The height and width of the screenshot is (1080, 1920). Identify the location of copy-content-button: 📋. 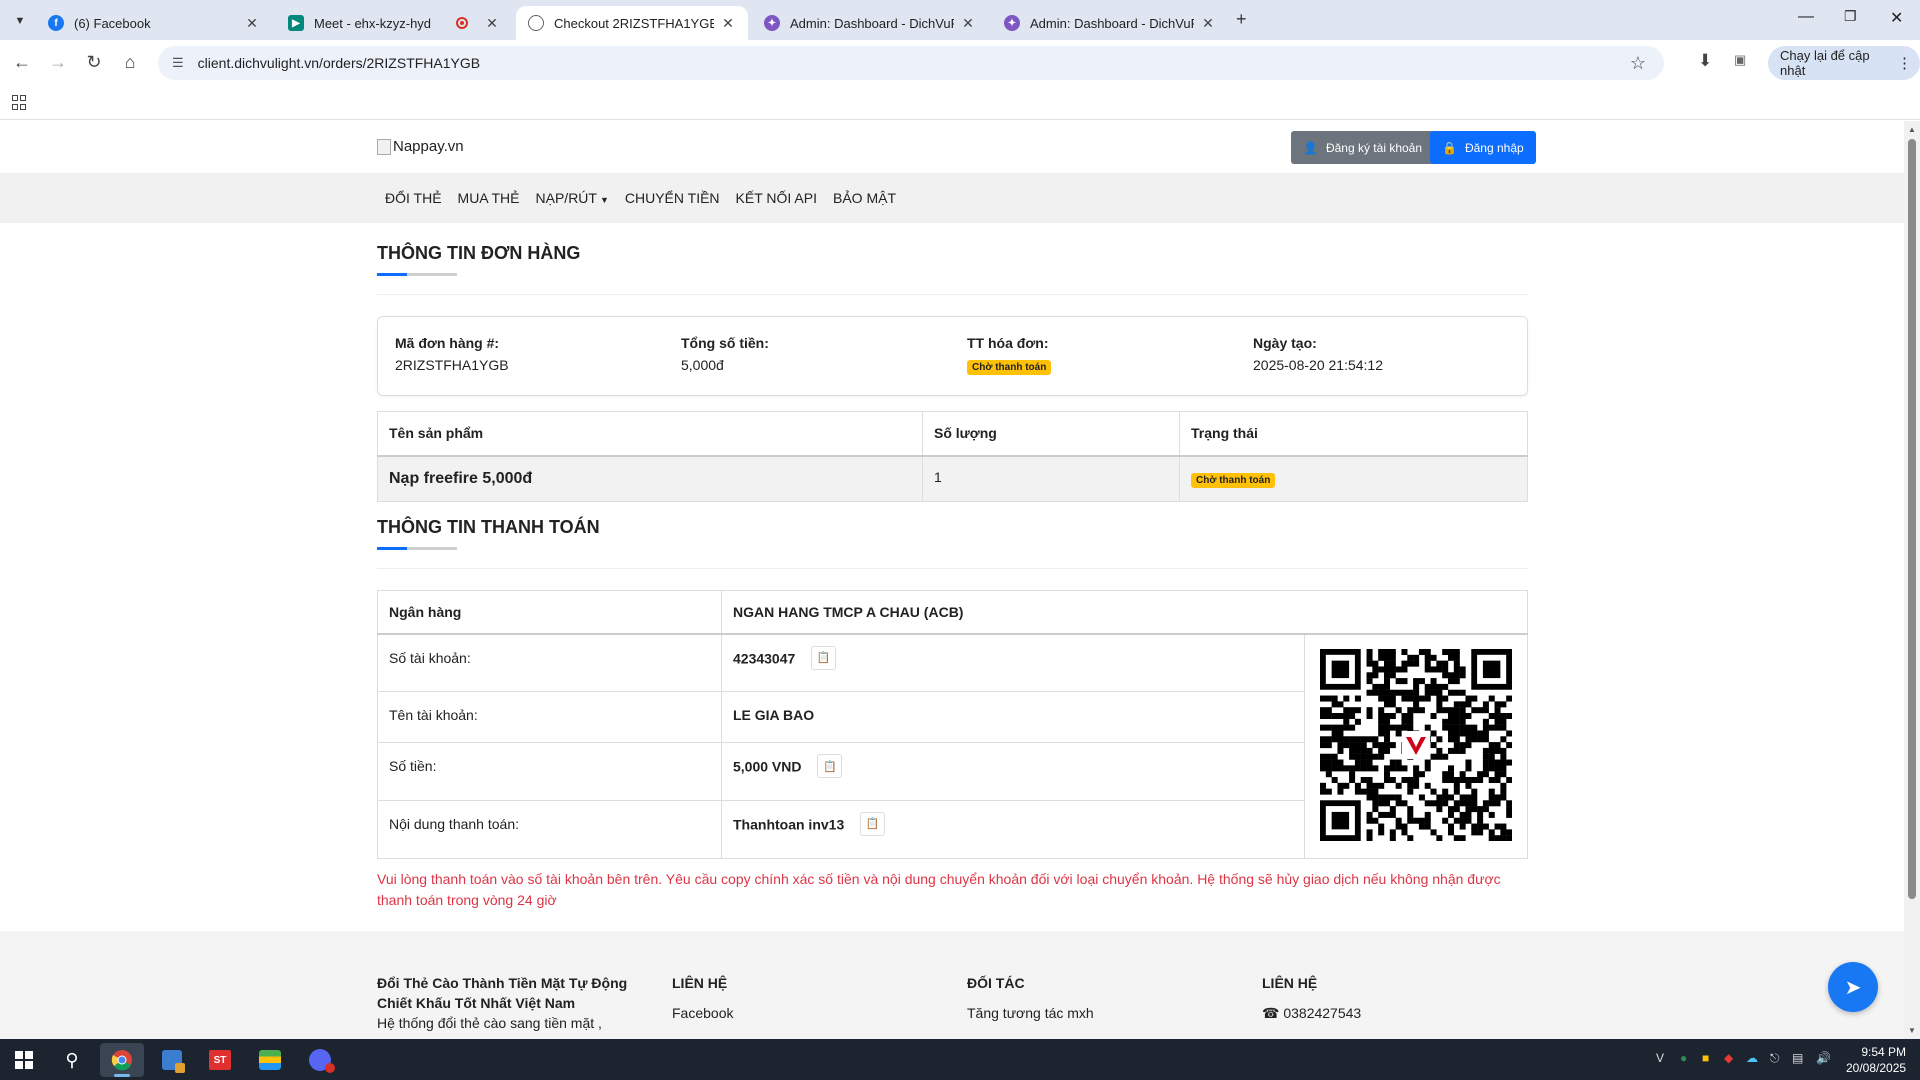
(873, 823).